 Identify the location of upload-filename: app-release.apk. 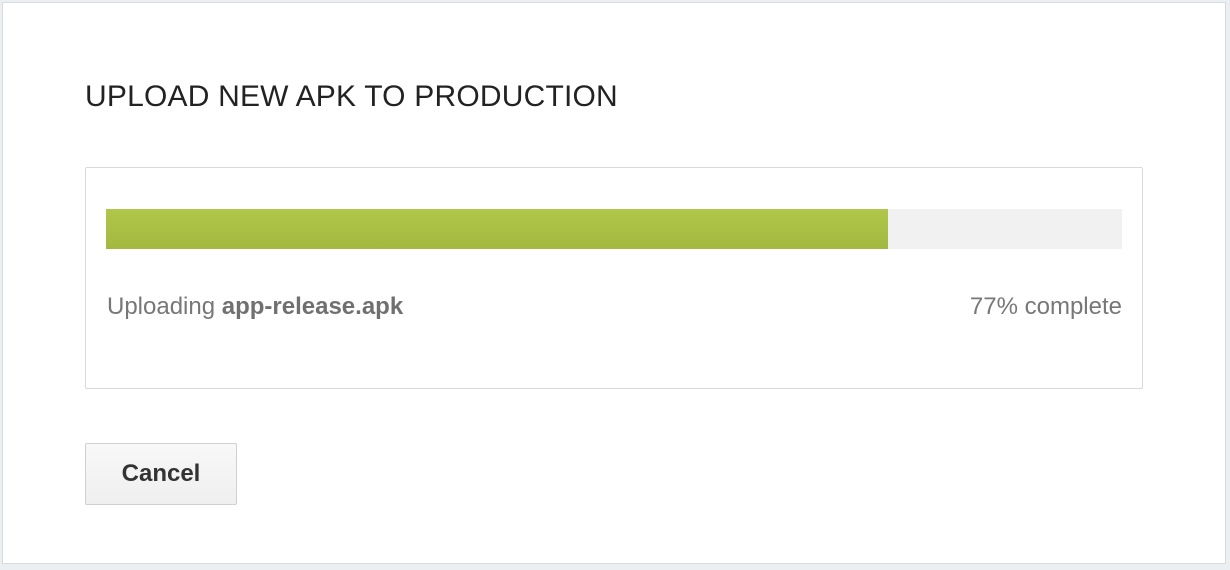
(312, 306).